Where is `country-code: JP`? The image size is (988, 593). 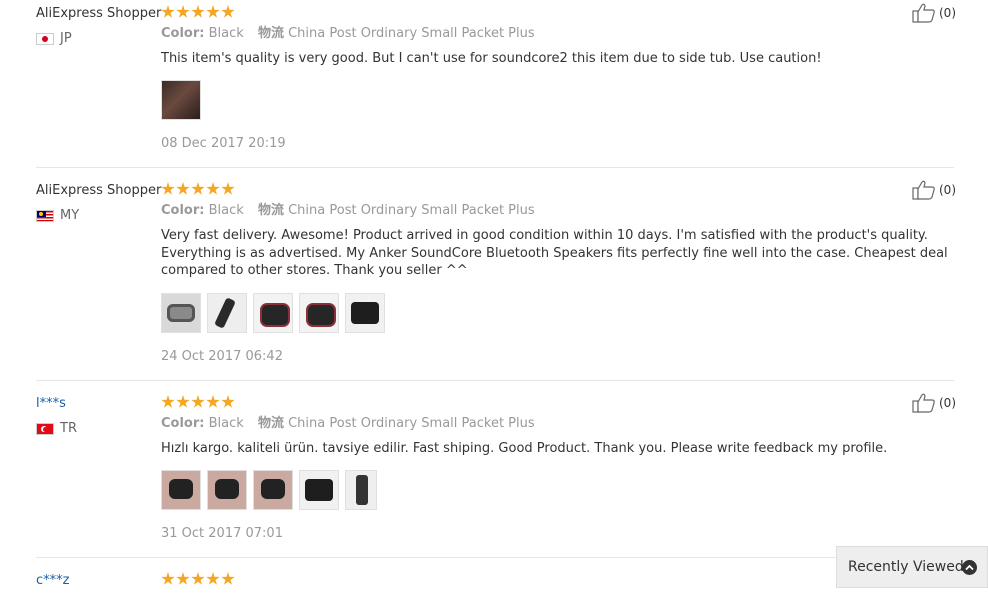 country-code: JP is located at coordinates (66, 38).